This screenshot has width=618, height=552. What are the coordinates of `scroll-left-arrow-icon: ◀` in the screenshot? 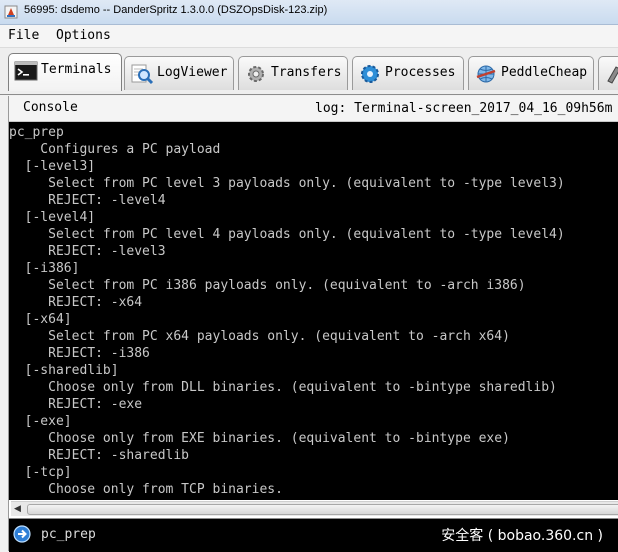 It's located at (17, 509).